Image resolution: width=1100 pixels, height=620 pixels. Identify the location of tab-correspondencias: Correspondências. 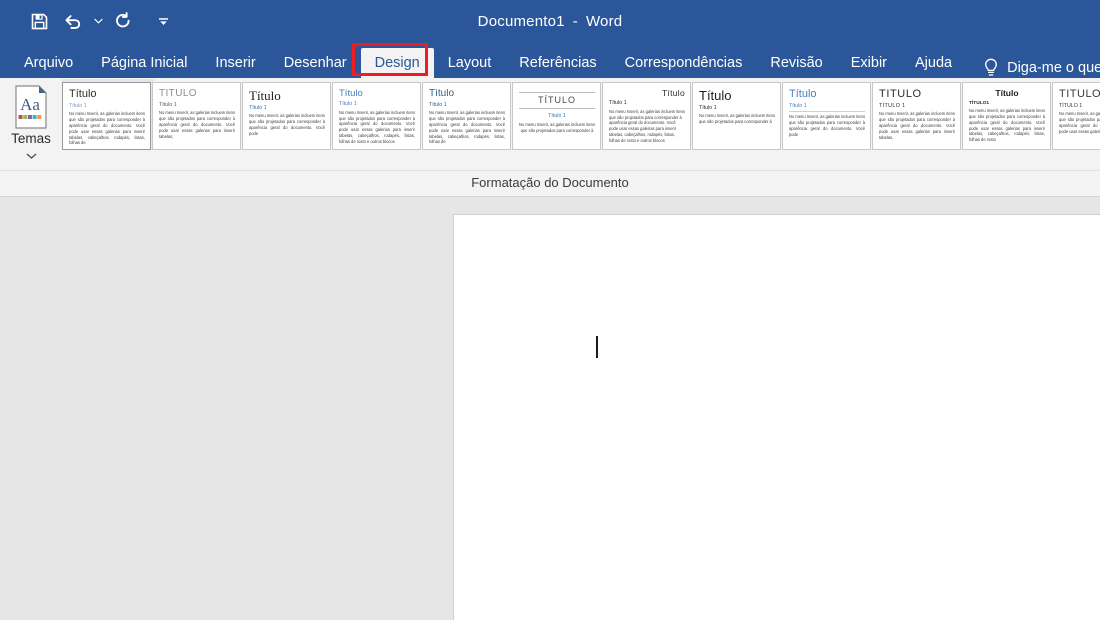
(684, 63).